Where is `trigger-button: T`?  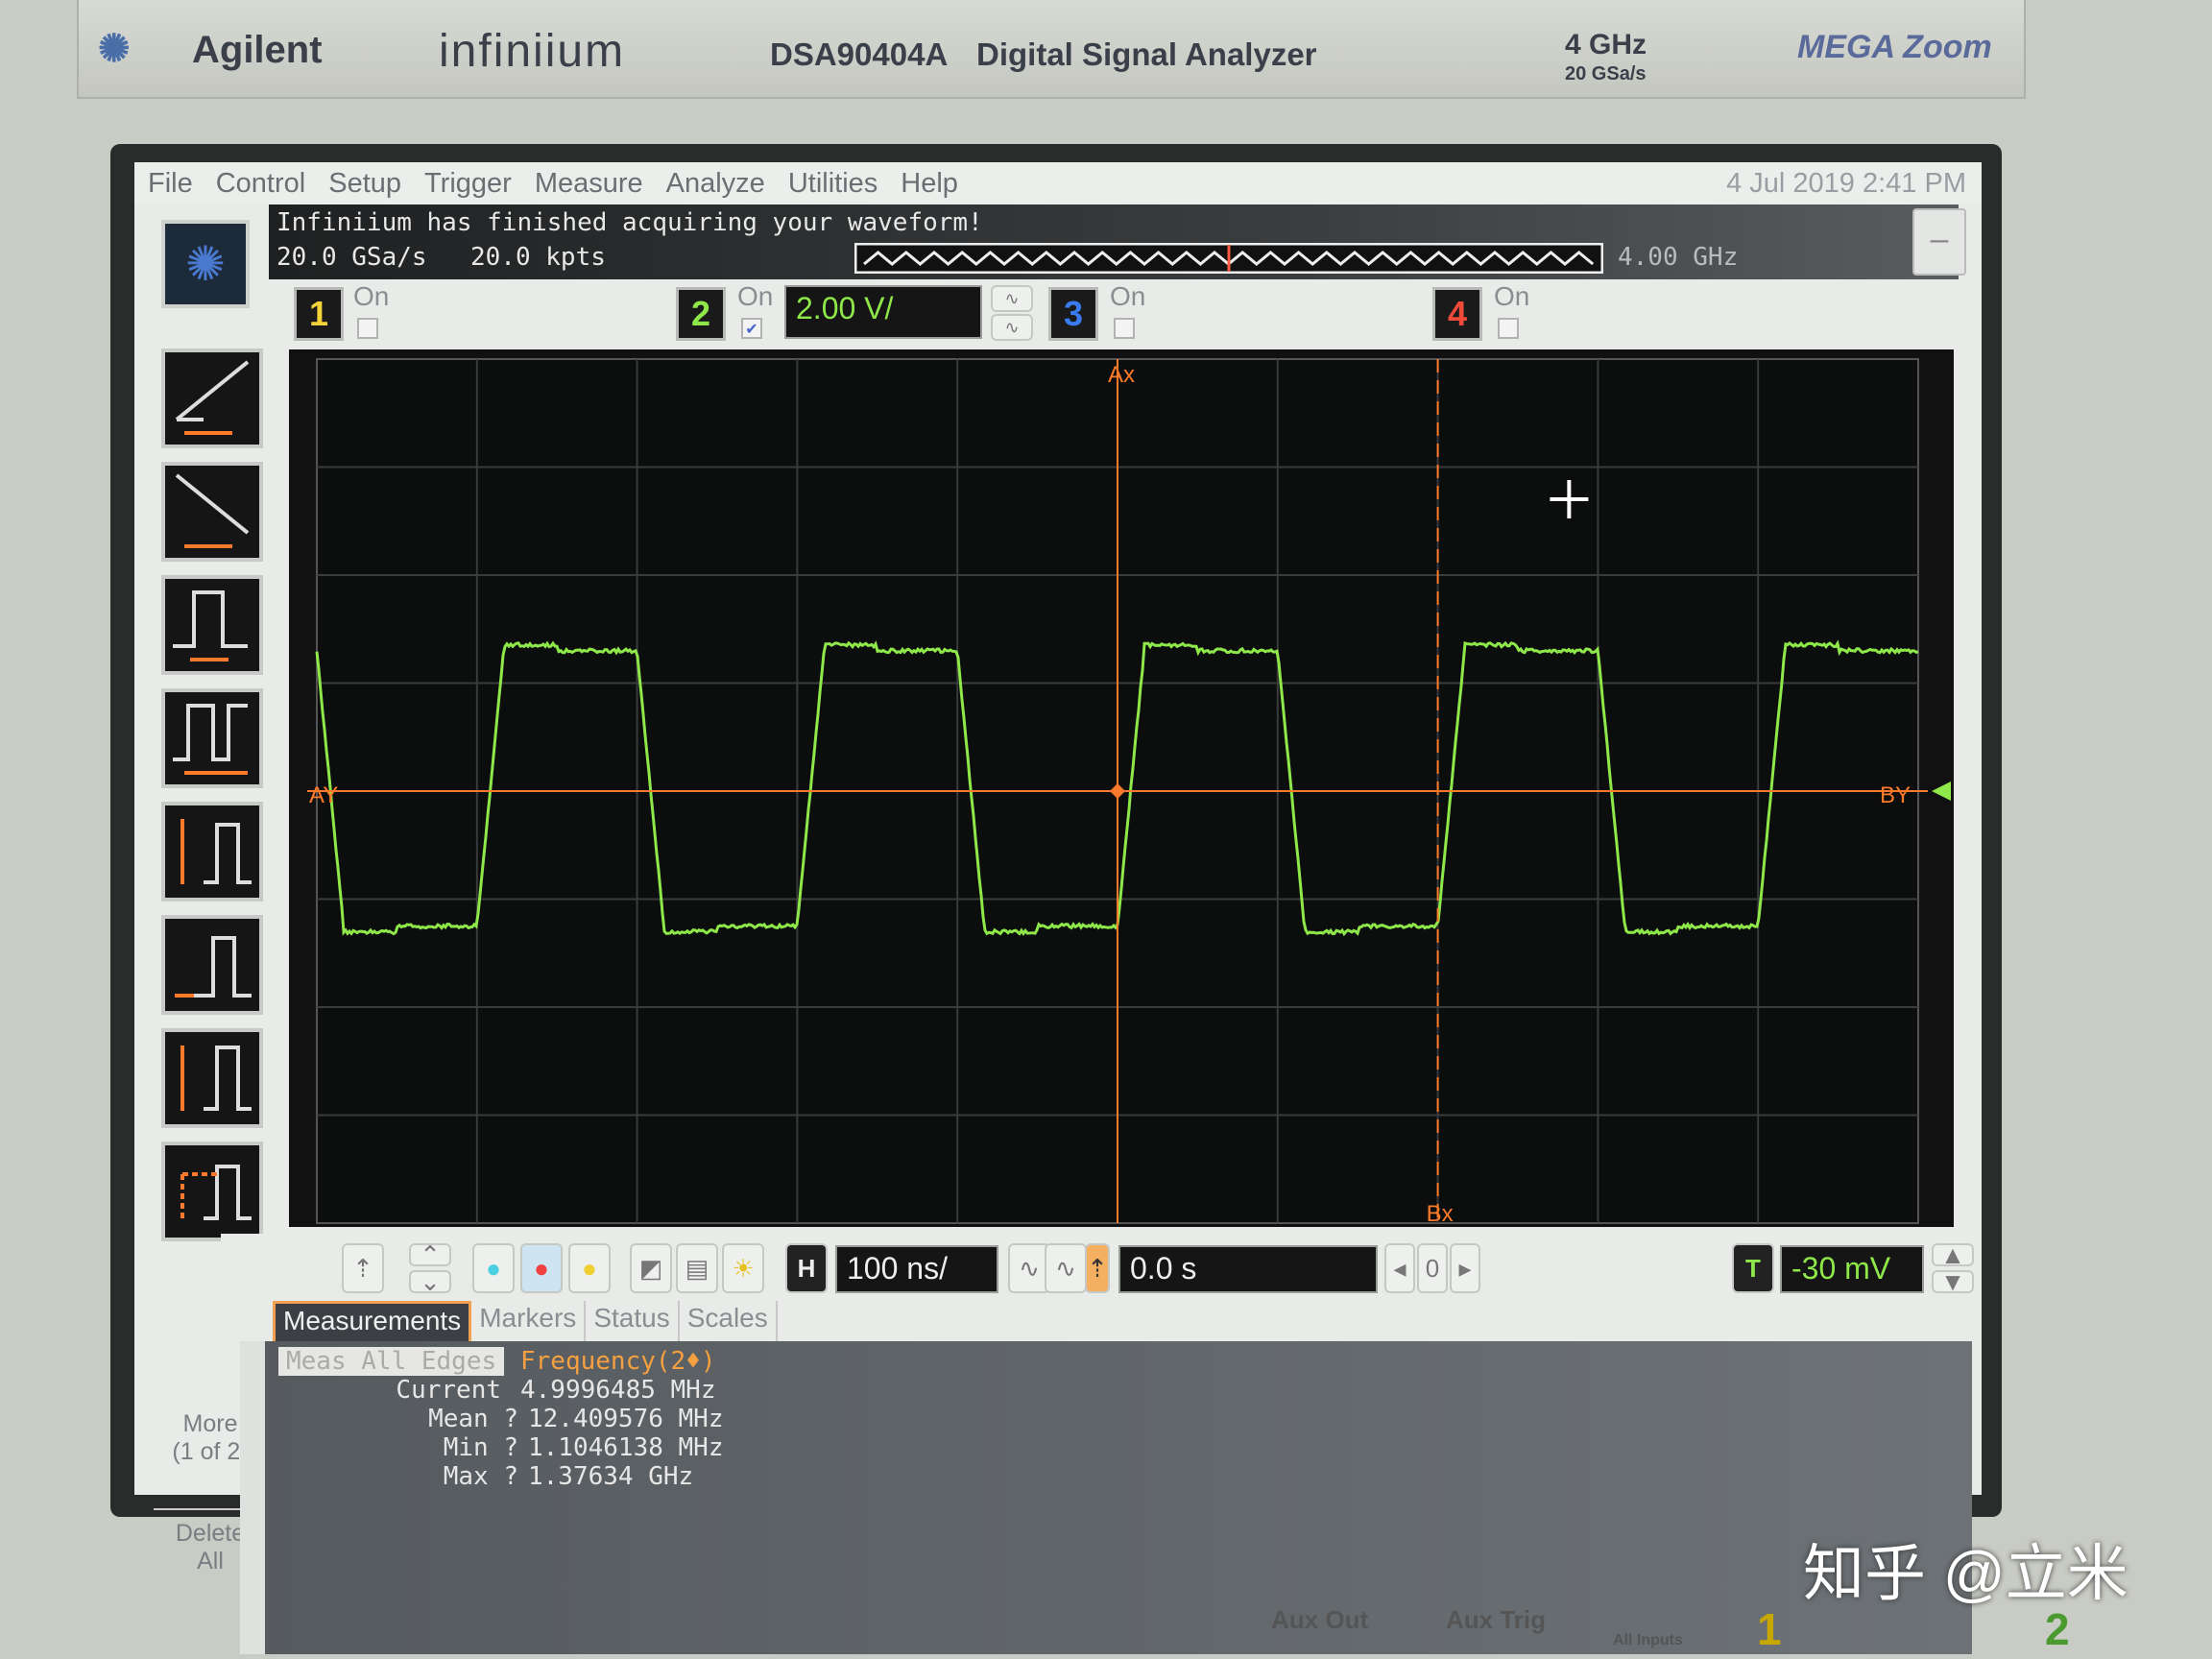
trigger-button: T is located at coordinates (1753, 1268).